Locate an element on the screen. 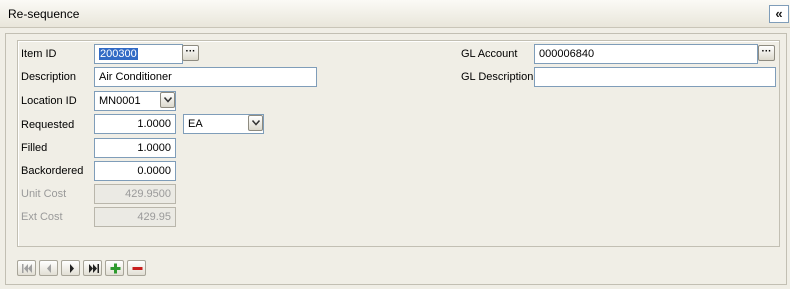  description-label: Description is located at coordinates (49, 77).